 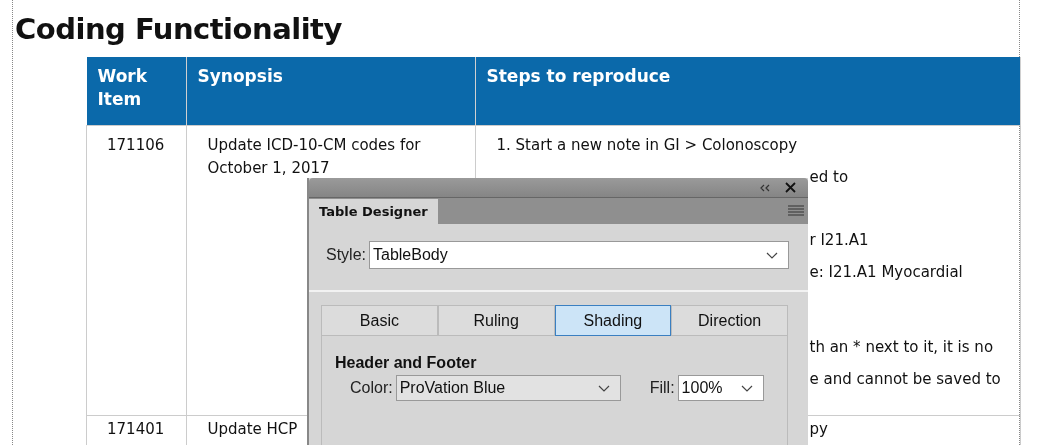 I want to click on table-cell: 171106, so click(x=136, y=270).